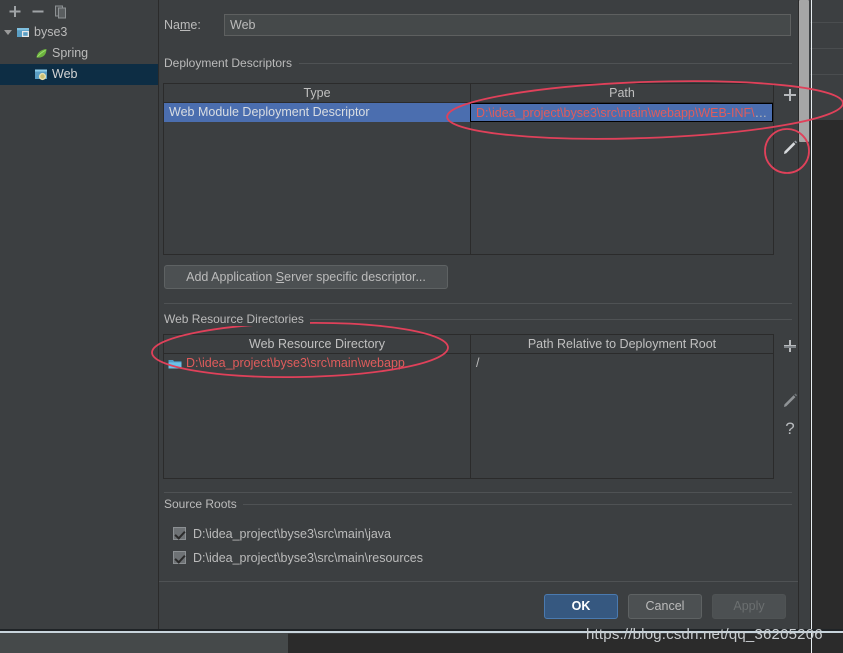 Image resolution: width=843 pixels, height=653 pixels. What do you see at coordinates (51, 32) in the screenshot?
I see `tree-item-label: byse3` at bounding box center [51, 32].